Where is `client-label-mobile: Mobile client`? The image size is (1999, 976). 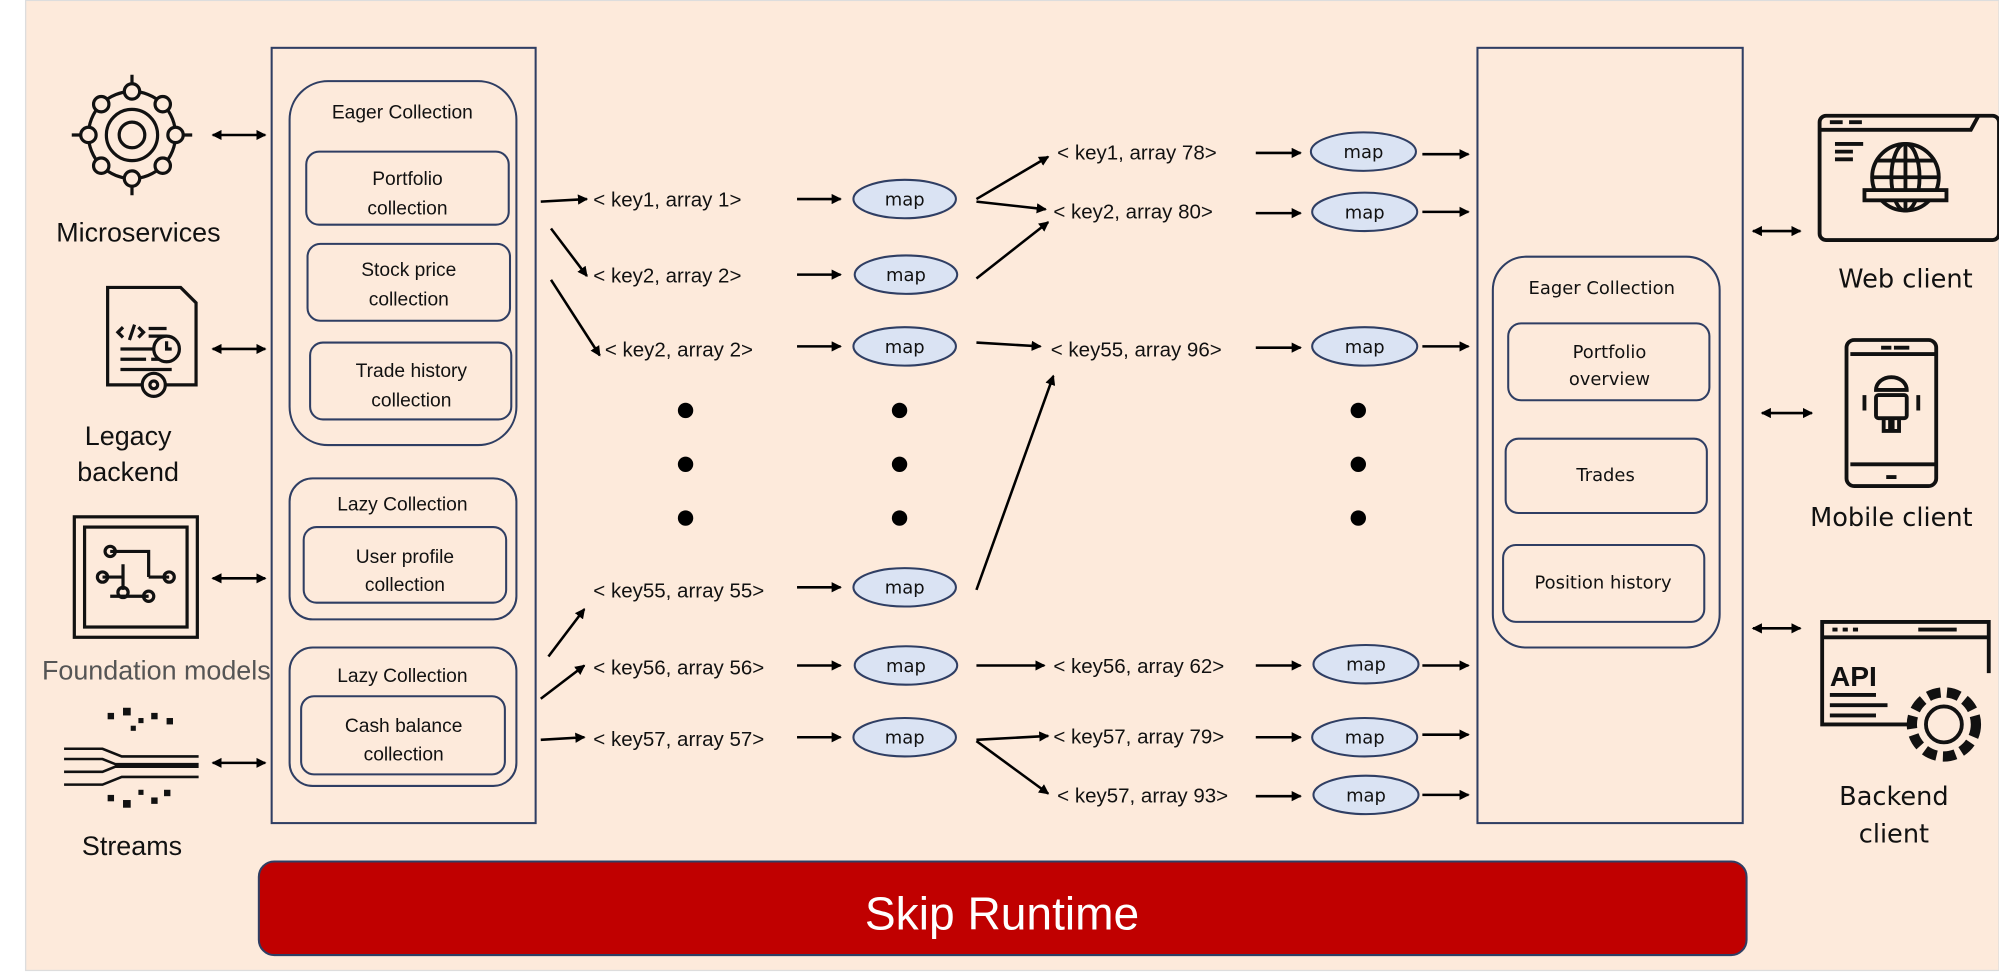
client-label-mobile: Mobile client is located at coordinates (1891, 518).